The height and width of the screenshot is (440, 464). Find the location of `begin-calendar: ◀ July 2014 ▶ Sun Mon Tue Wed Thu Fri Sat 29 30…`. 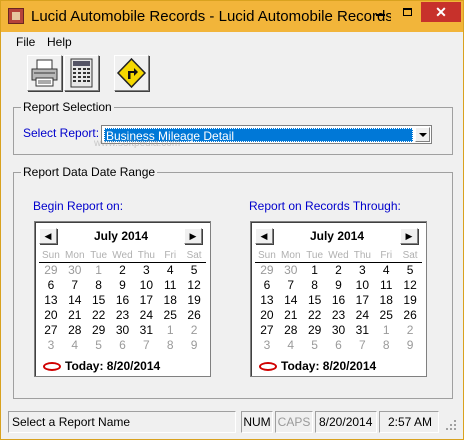

begin-calendar: ◀ July 2014 ▶ Sun Mon Tue Wed Thu Fri Sat 29 30… is located at coordinates (122, 299).